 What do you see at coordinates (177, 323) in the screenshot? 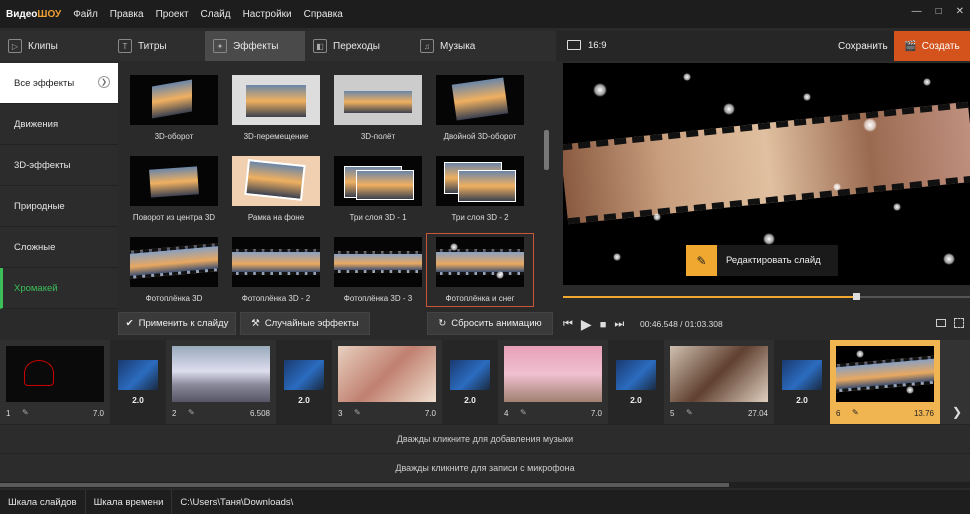
I see `apply-to-slide-button: ✔ Применить к слайду` at bounding box center [177, 323].